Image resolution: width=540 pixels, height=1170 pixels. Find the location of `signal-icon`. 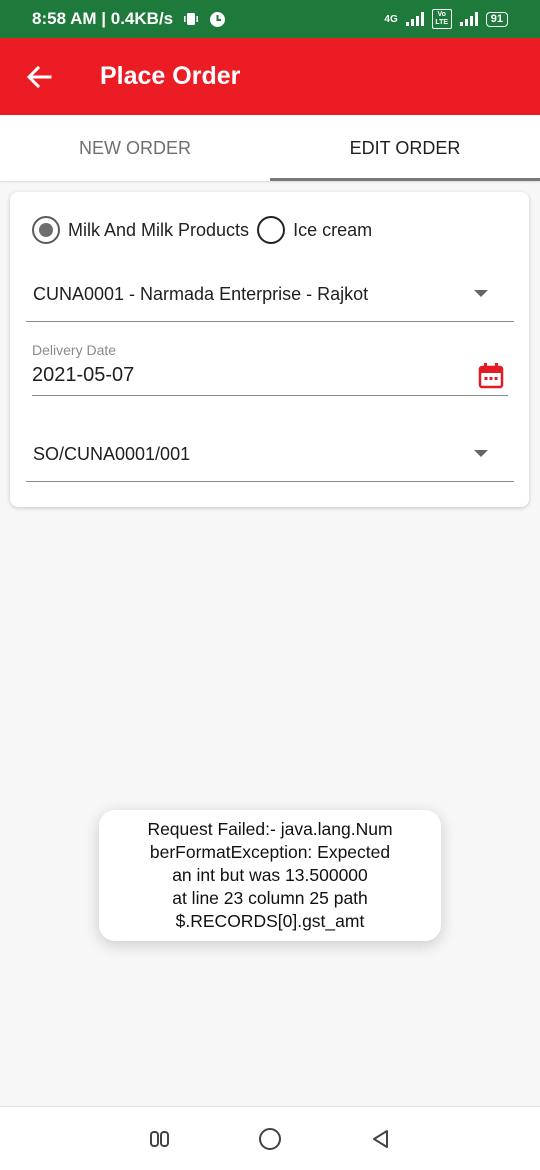

signal-icon is located at coordinates (414, 19).